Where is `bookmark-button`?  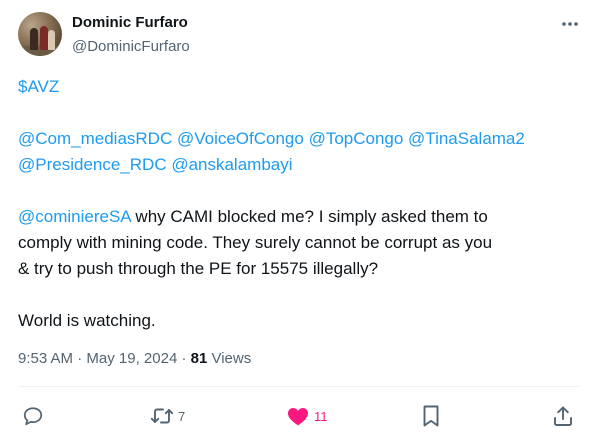 bookmark-button is located at coordinates (431, 416).